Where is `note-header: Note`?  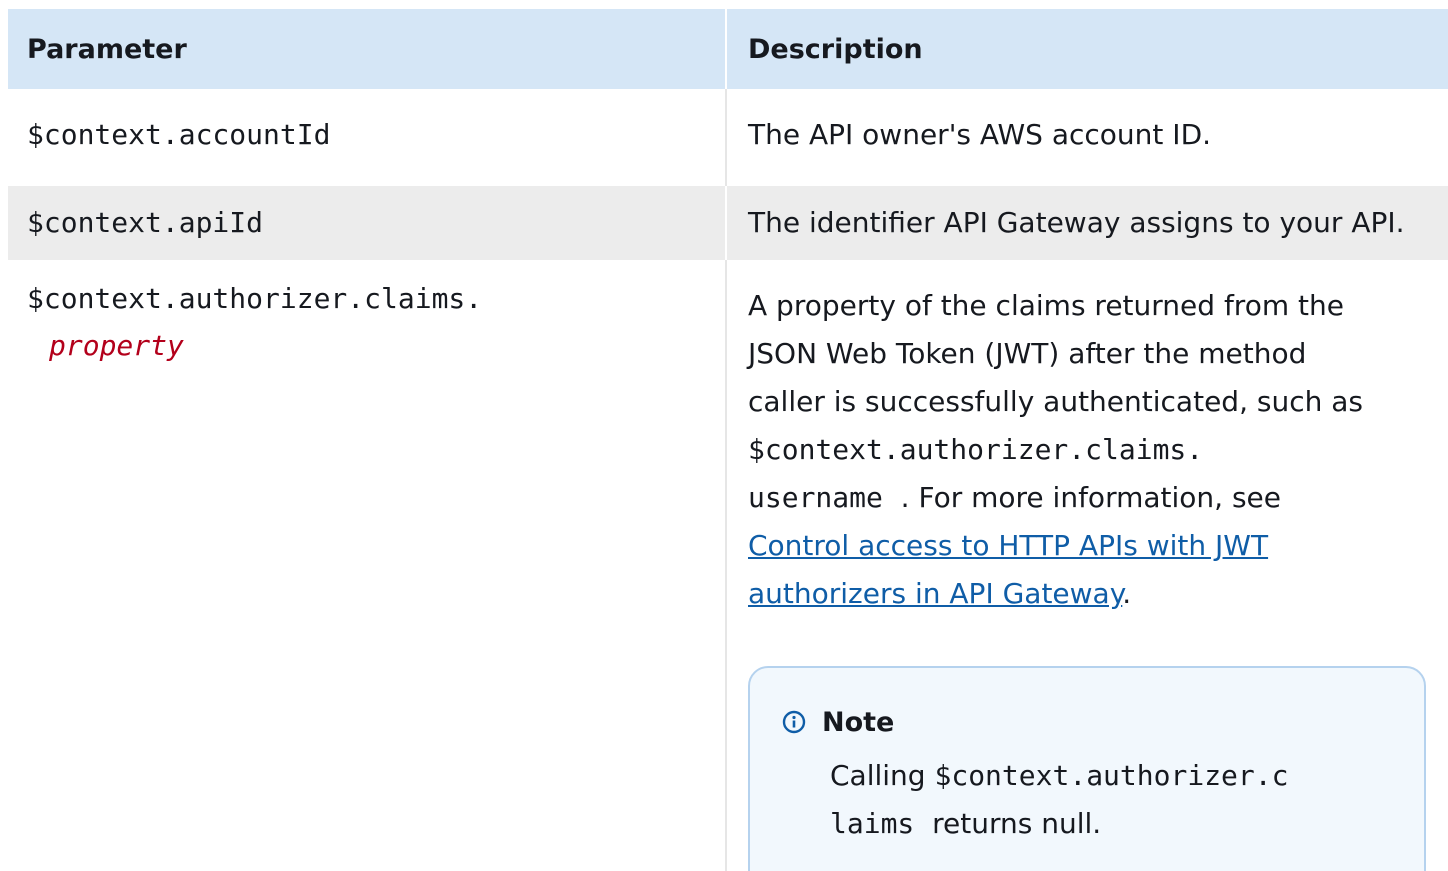 note-header: Note is located at coordinates (1103, 722).